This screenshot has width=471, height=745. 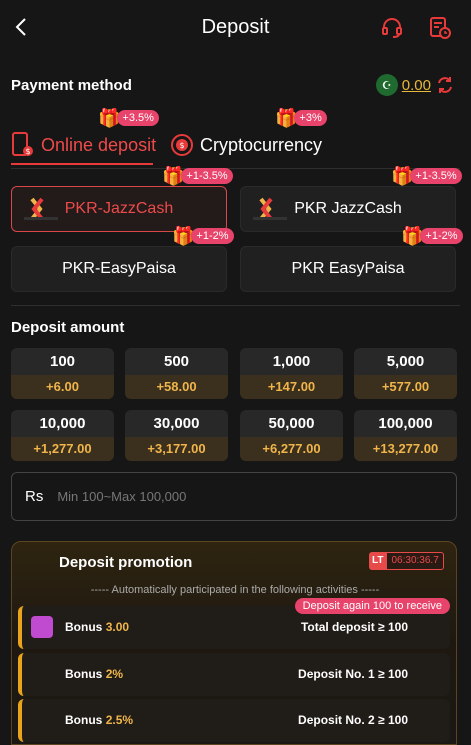 What do you see at coordinates (119, 269) in the screenshot?
I see `method-pkr-easypaisa-1: PKR-EasyPaisa` at bounding box center [119, 269].